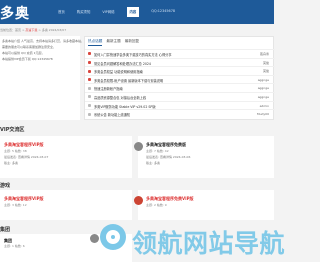  What do you see at coordinates (15, 13) in the screenshot?
I see `site-logo: 多奥` at bounding box center [15, 13].